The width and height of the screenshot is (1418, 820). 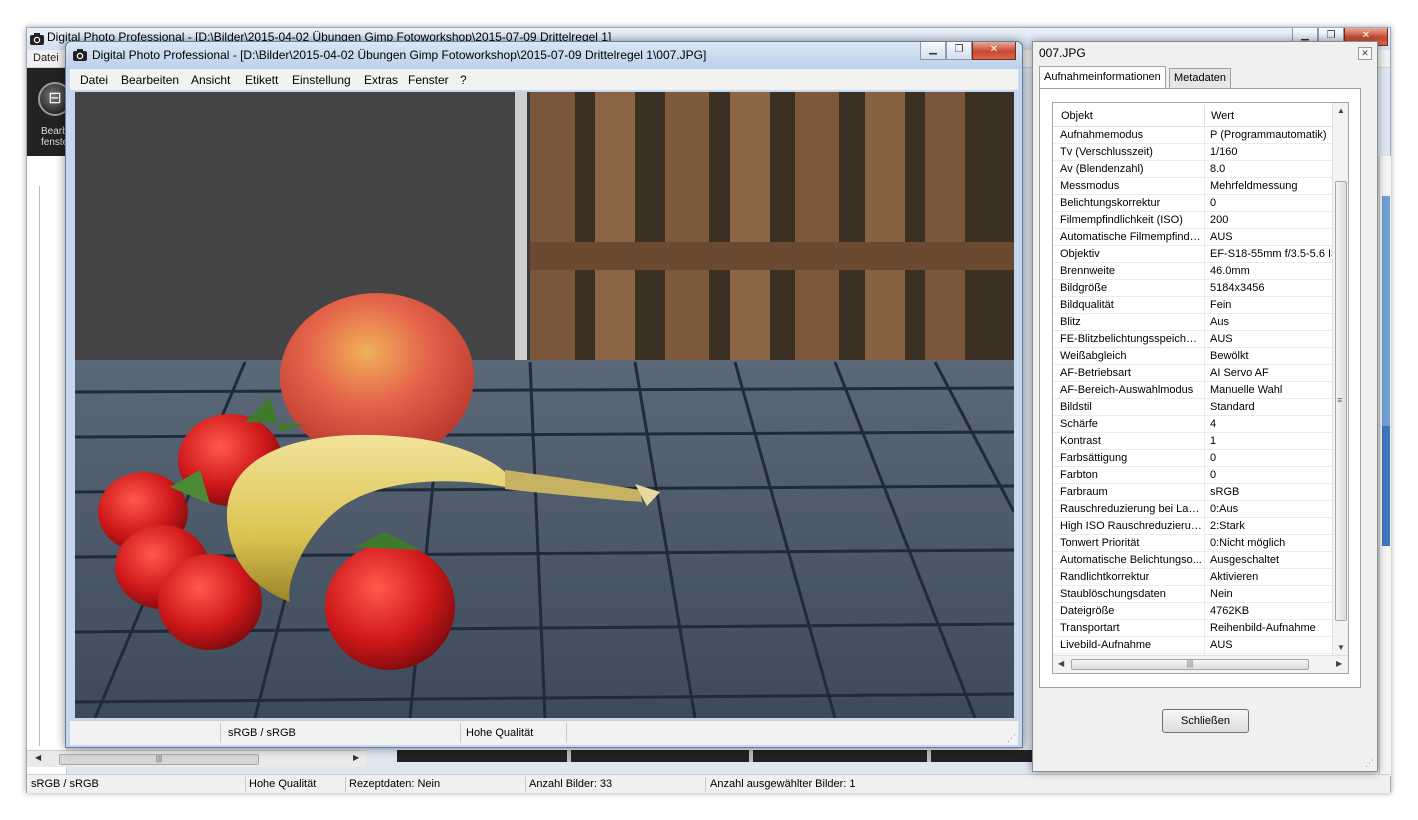 I want to click on menu-fenster: Fenster, so click(x=428, y=80).